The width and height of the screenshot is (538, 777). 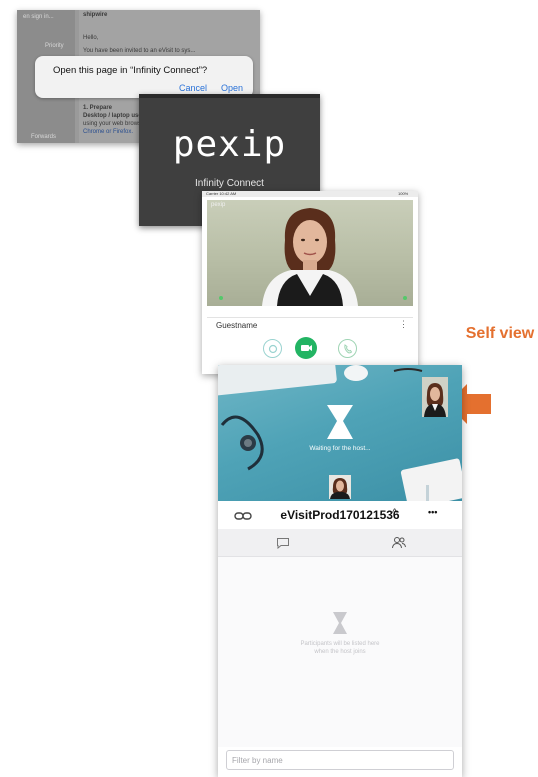 I want to click on doc-line: shipwire, so click(x=95, y=15).